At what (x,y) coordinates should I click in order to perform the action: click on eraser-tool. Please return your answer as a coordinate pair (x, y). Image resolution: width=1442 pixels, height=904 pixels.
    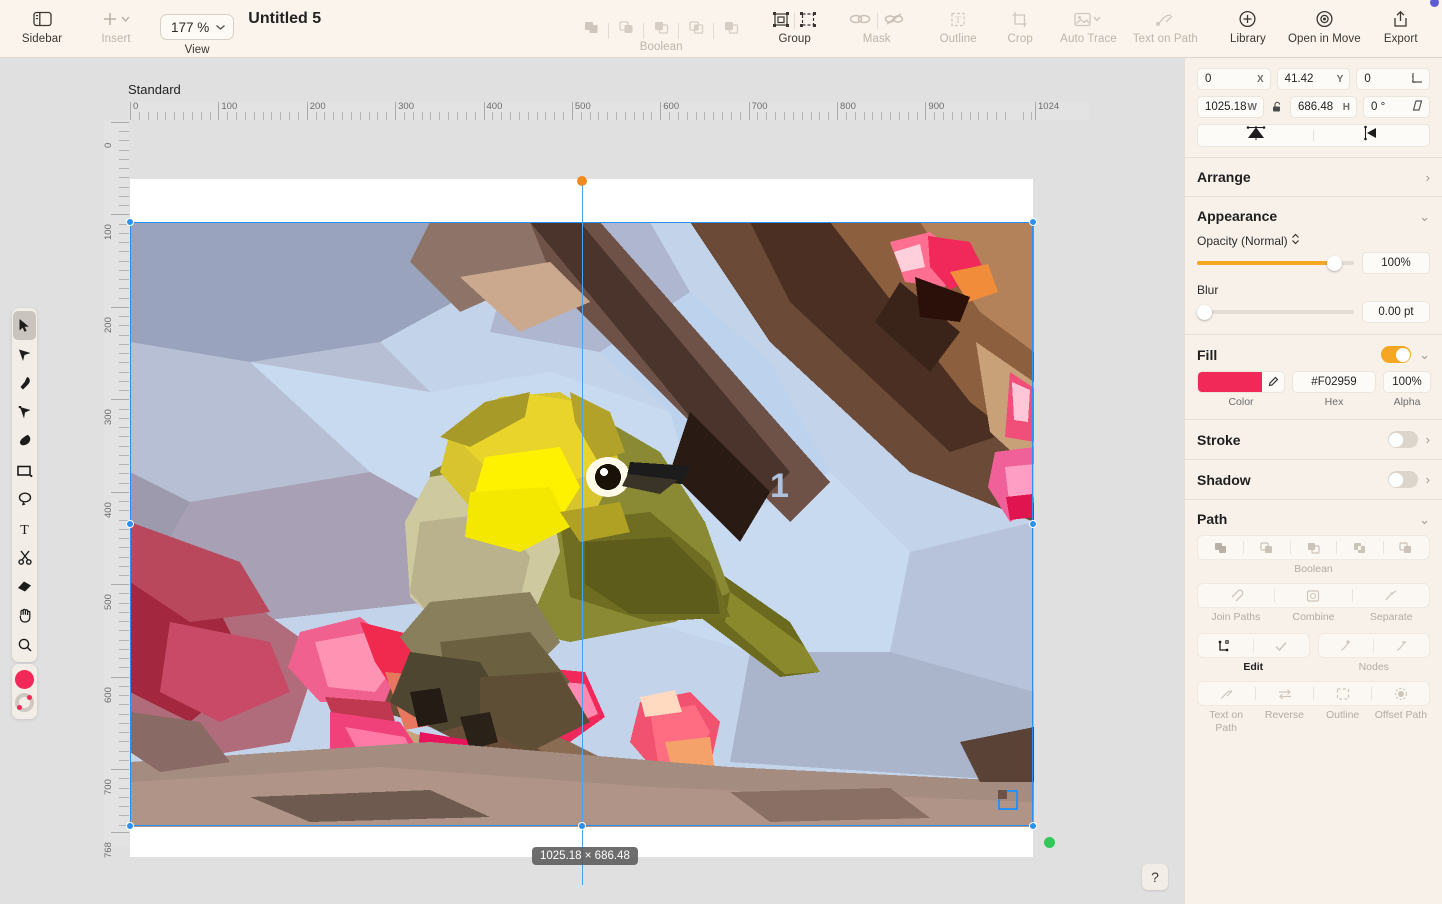
    Looking at the image, I should click on (24, 586).